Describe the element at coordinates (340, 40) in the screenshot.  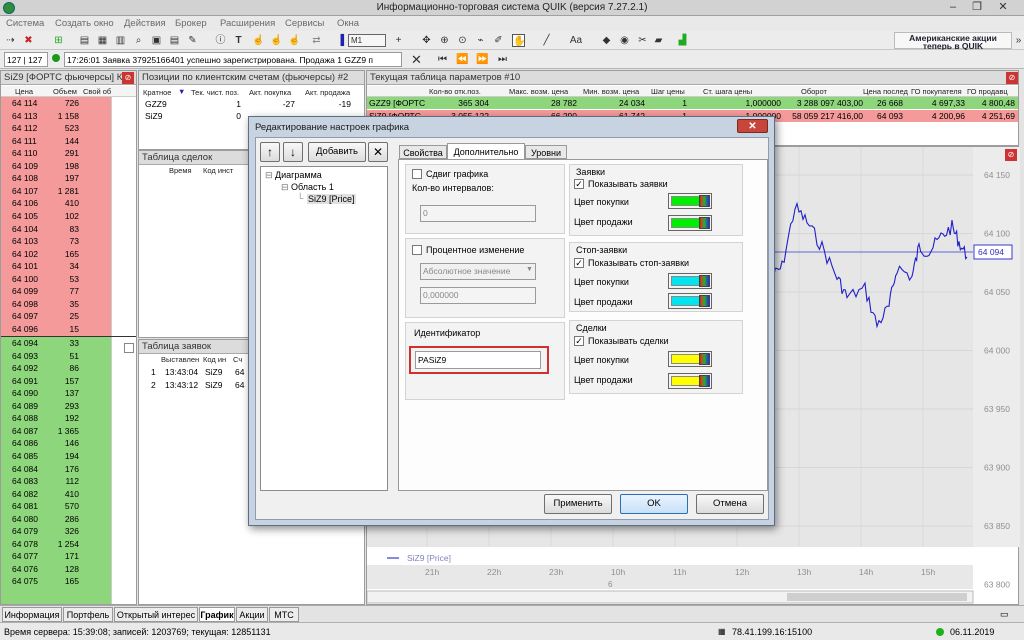
I see `chart-bars-icon: ▐` at that location.